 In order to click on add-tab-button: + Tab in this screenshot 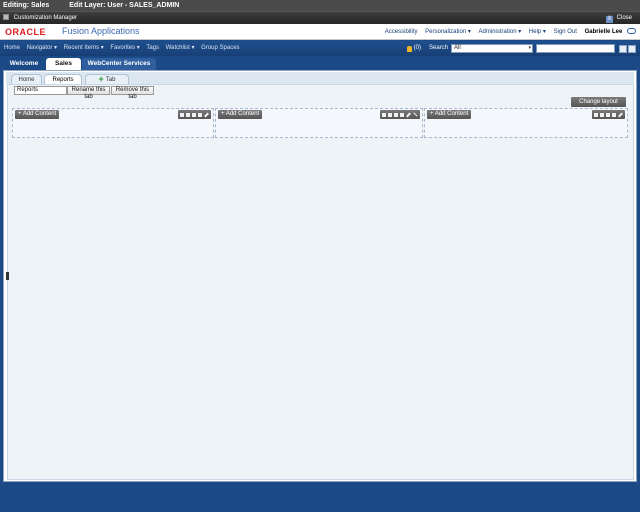, I will do `click(107, 79)`.